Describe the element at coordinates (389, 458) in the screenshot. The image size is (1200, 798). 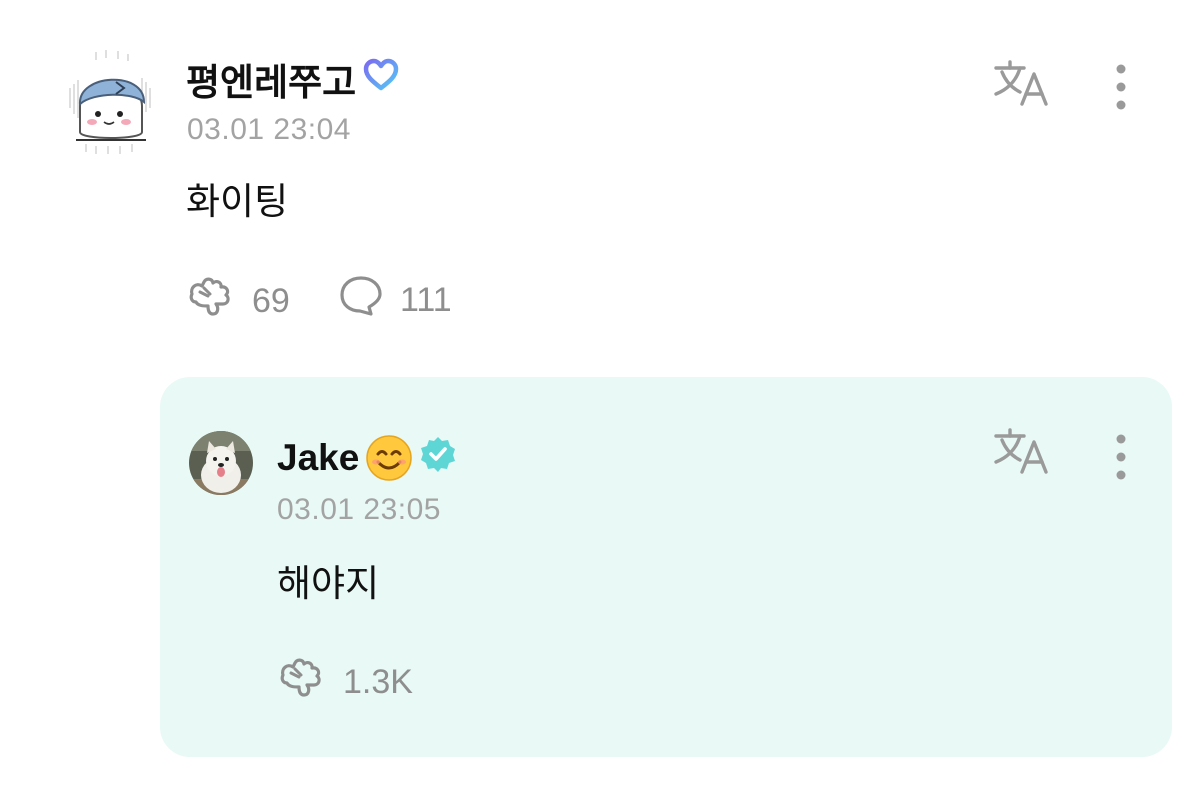
I see `smiling-face-emoji` at that location.